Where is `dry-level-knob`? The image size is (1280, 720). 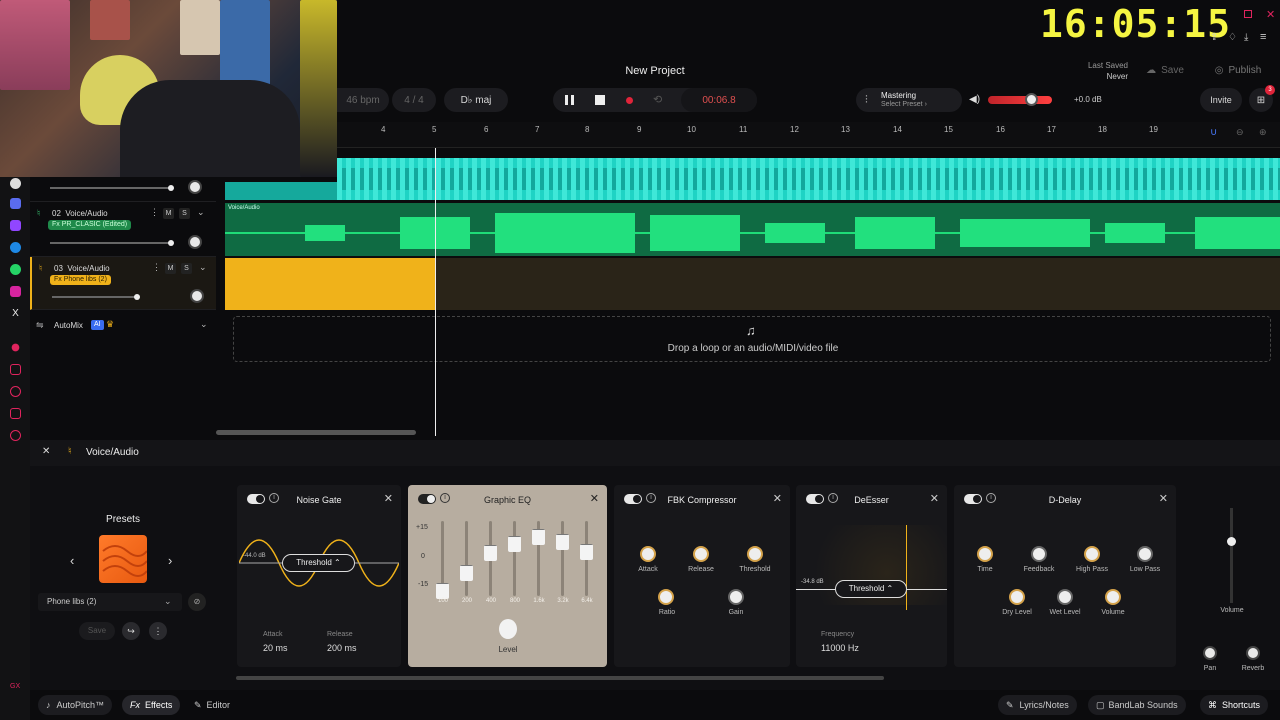
dry-level-knob is located at coordinates (1017, 597).